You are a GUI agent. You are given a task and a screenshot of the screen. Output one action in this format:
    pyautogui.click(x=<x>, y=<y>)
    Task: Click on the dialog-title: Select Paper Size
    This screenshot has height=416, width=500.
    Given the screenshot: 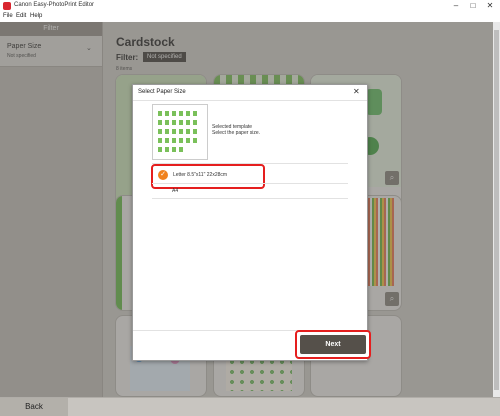 What is the action you would take?
    pyautogui.click(x=162, y=92)
    